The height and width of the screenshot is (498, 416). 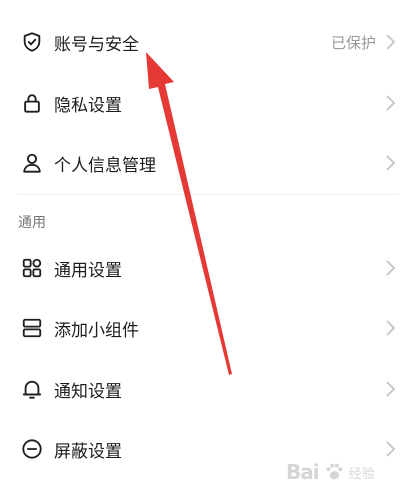 I want to click on settings-item-label: 添加小组件, so click(x=96, y=330).